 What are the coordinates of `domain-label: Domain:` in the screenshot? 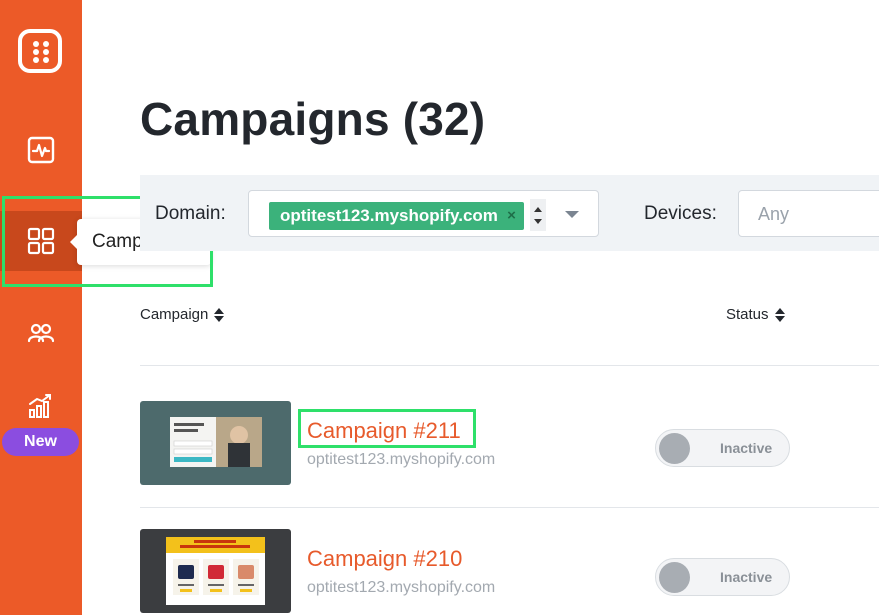 It's located at (190, 213).